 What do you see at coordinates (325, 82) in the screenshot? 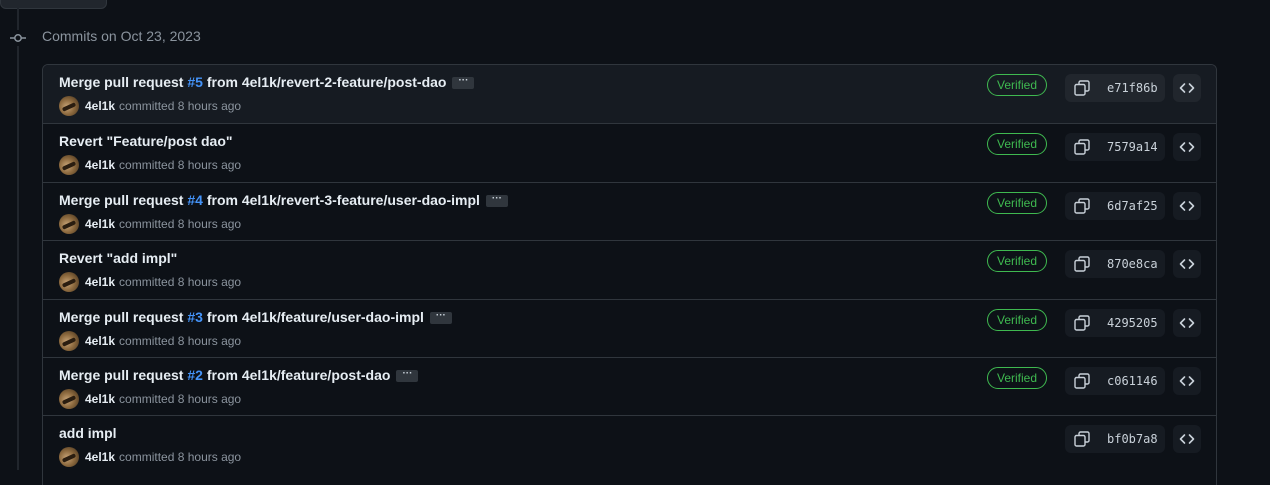
I see `commit-message-suffix: from 4el1k/revert-2-feature/post-dao` at bounding box center [325, 82].